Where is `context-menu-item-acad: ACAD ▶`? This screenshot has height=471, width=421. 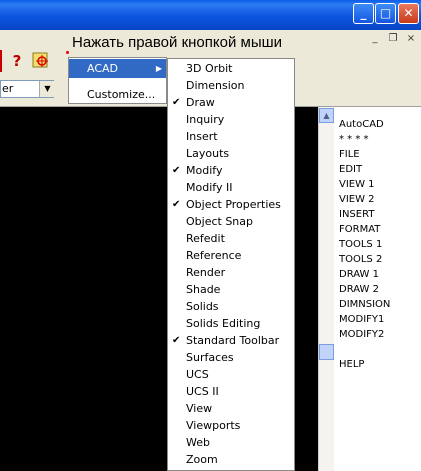
context-menu-item-acad: ACAD ▶ is located at coordinates (117, 68).